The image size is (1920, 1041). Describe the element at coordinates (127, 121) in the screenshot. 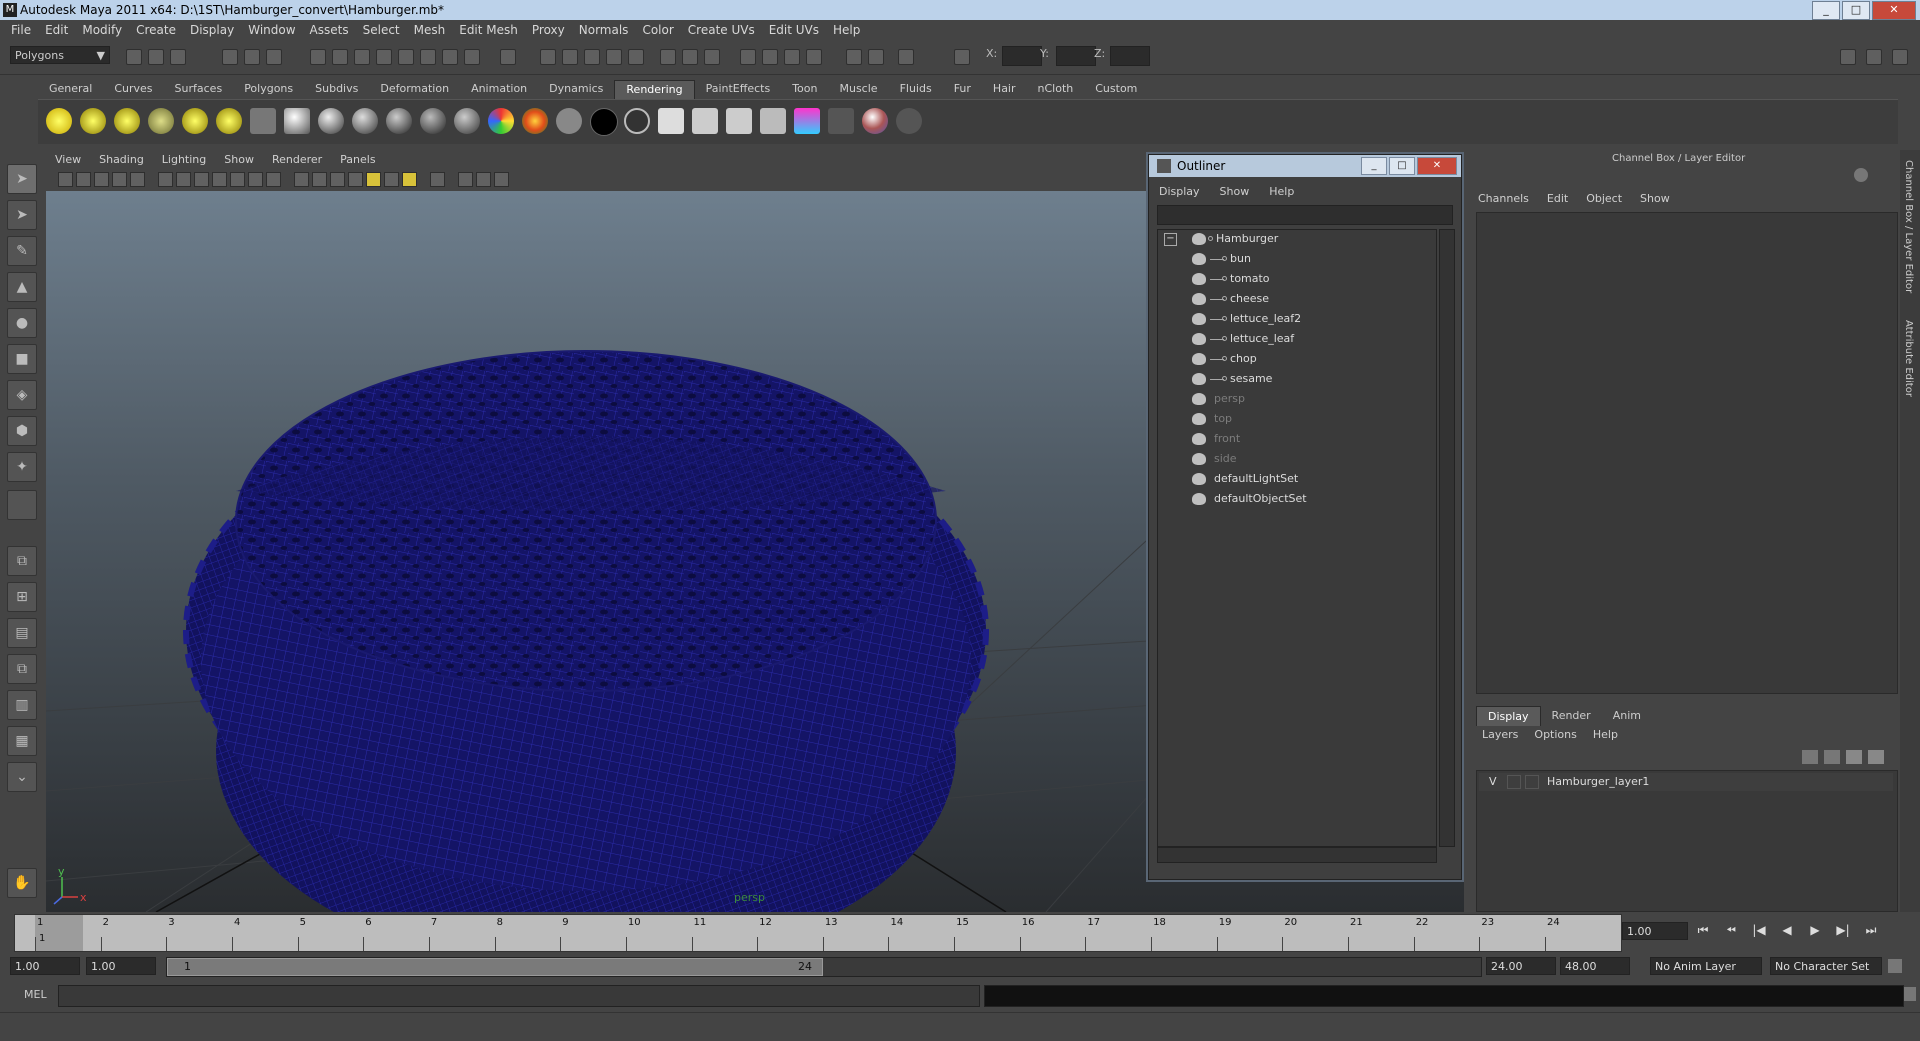

I see `point-light-icon` at that location.